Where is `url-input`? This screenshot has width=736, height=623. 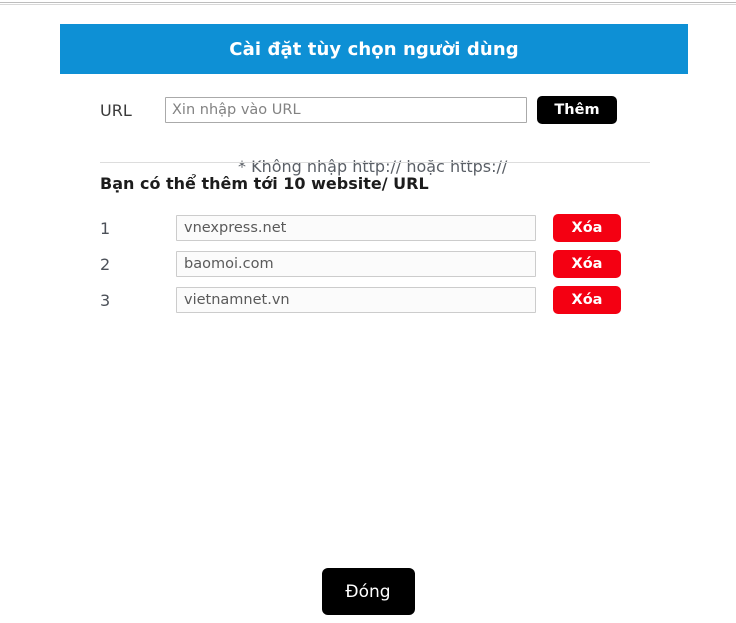 url-input is located at coordinates (346, 110).